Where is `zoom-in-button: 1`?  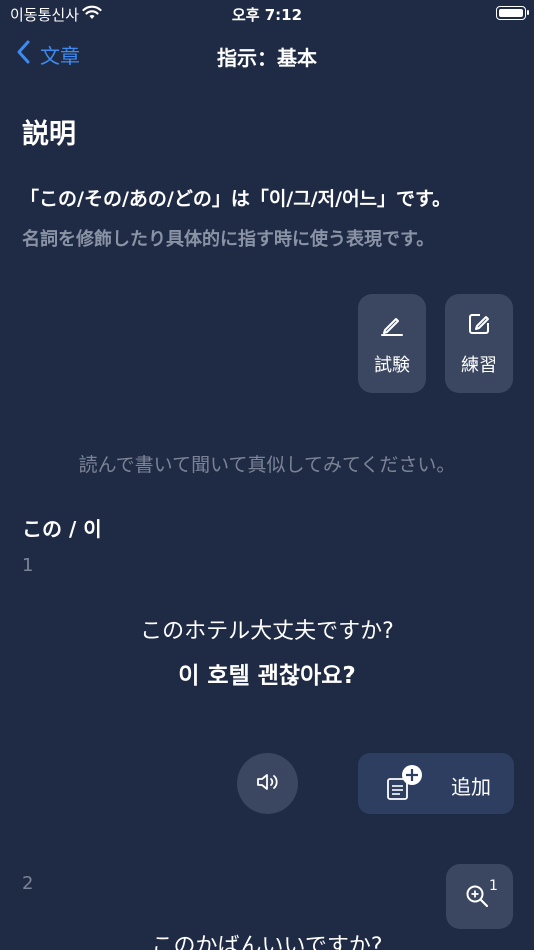
zoom-in-button: 1 is located at coordinates (479, 896).